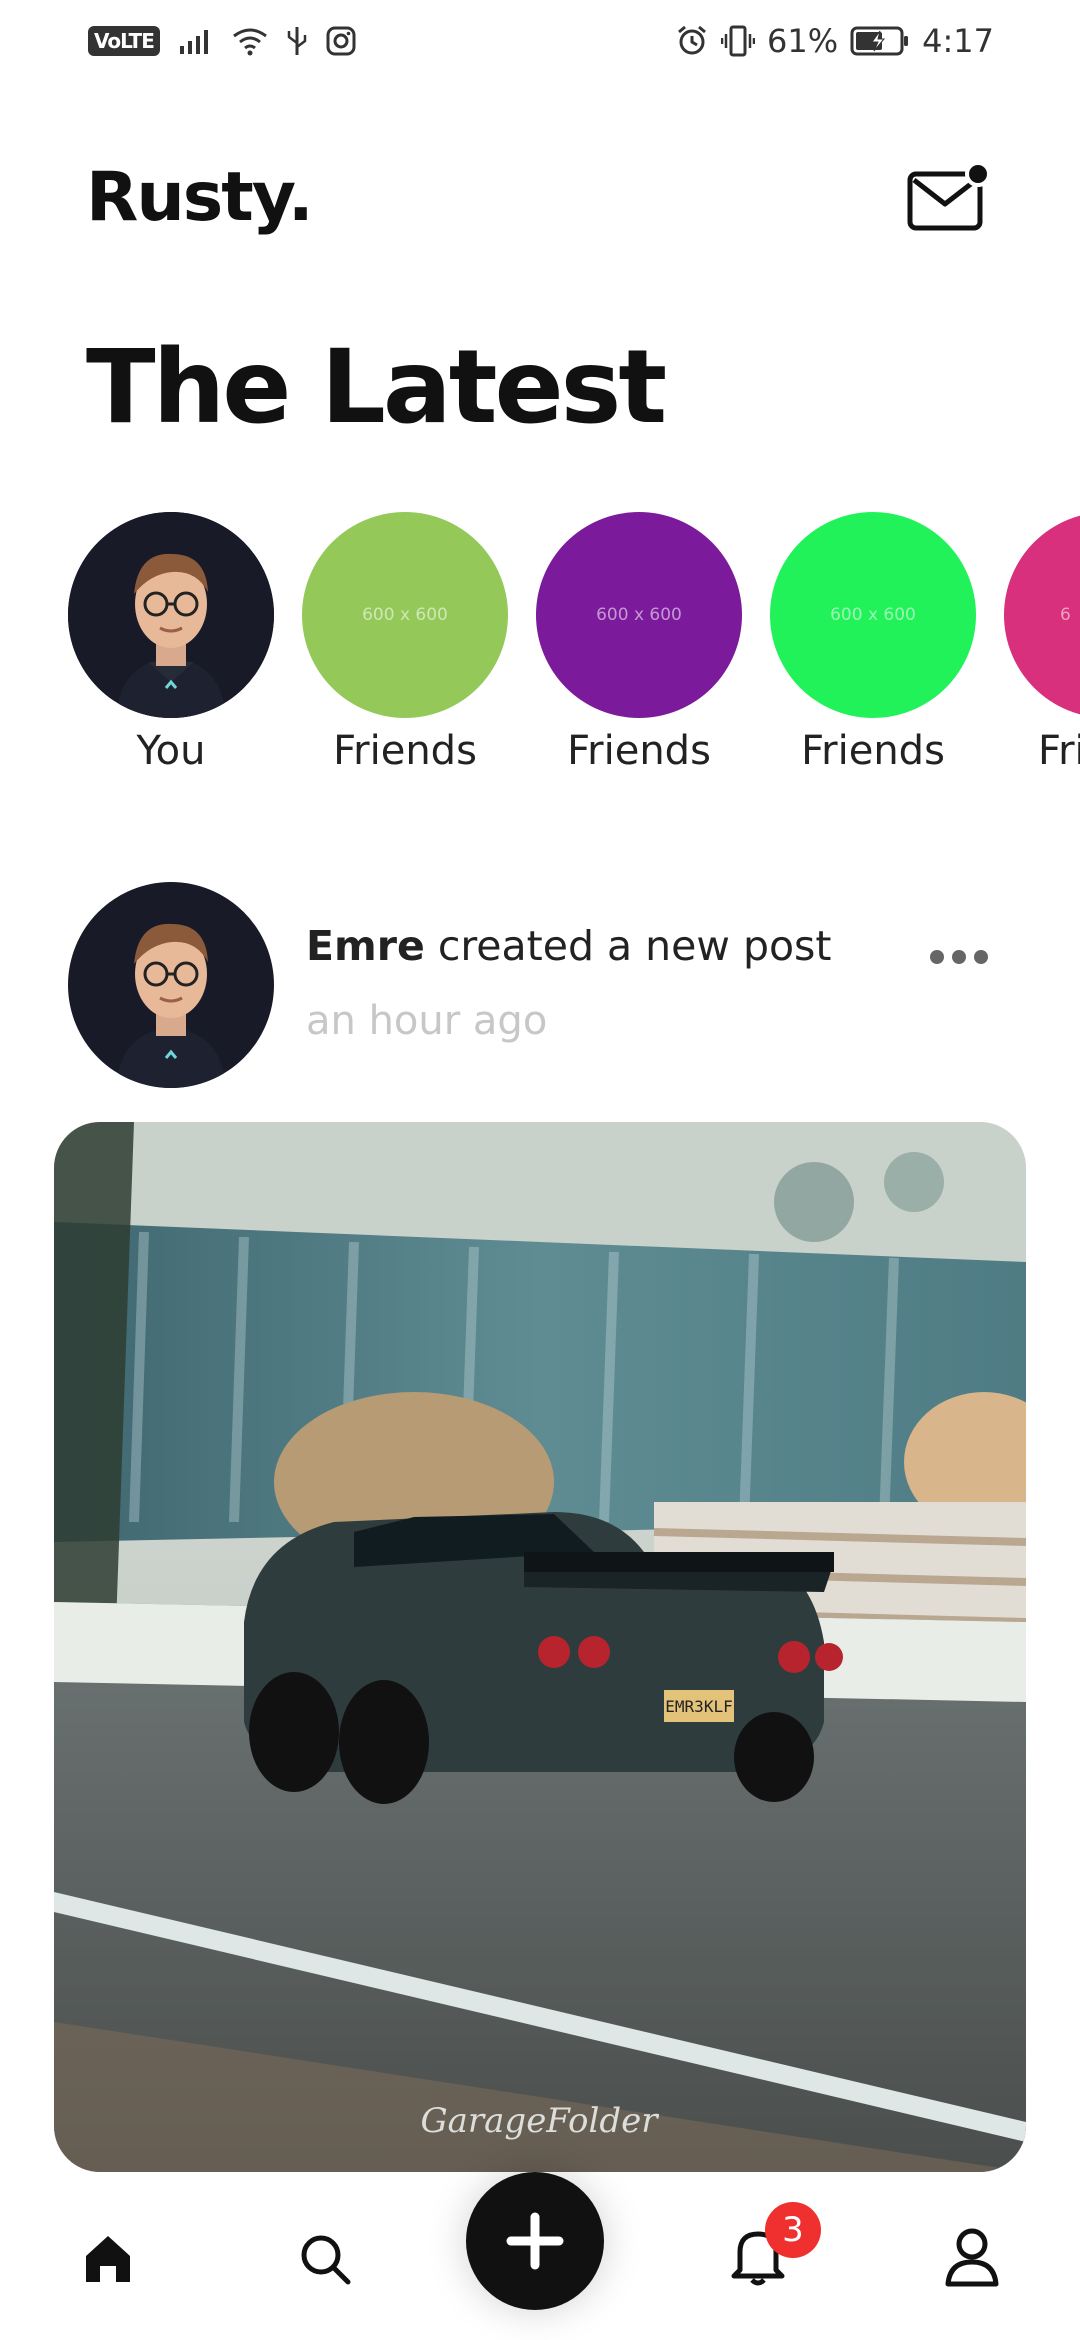  Describe the element at coordinates (948, 198) in the screenshot. I see `mail-icon` at that location.